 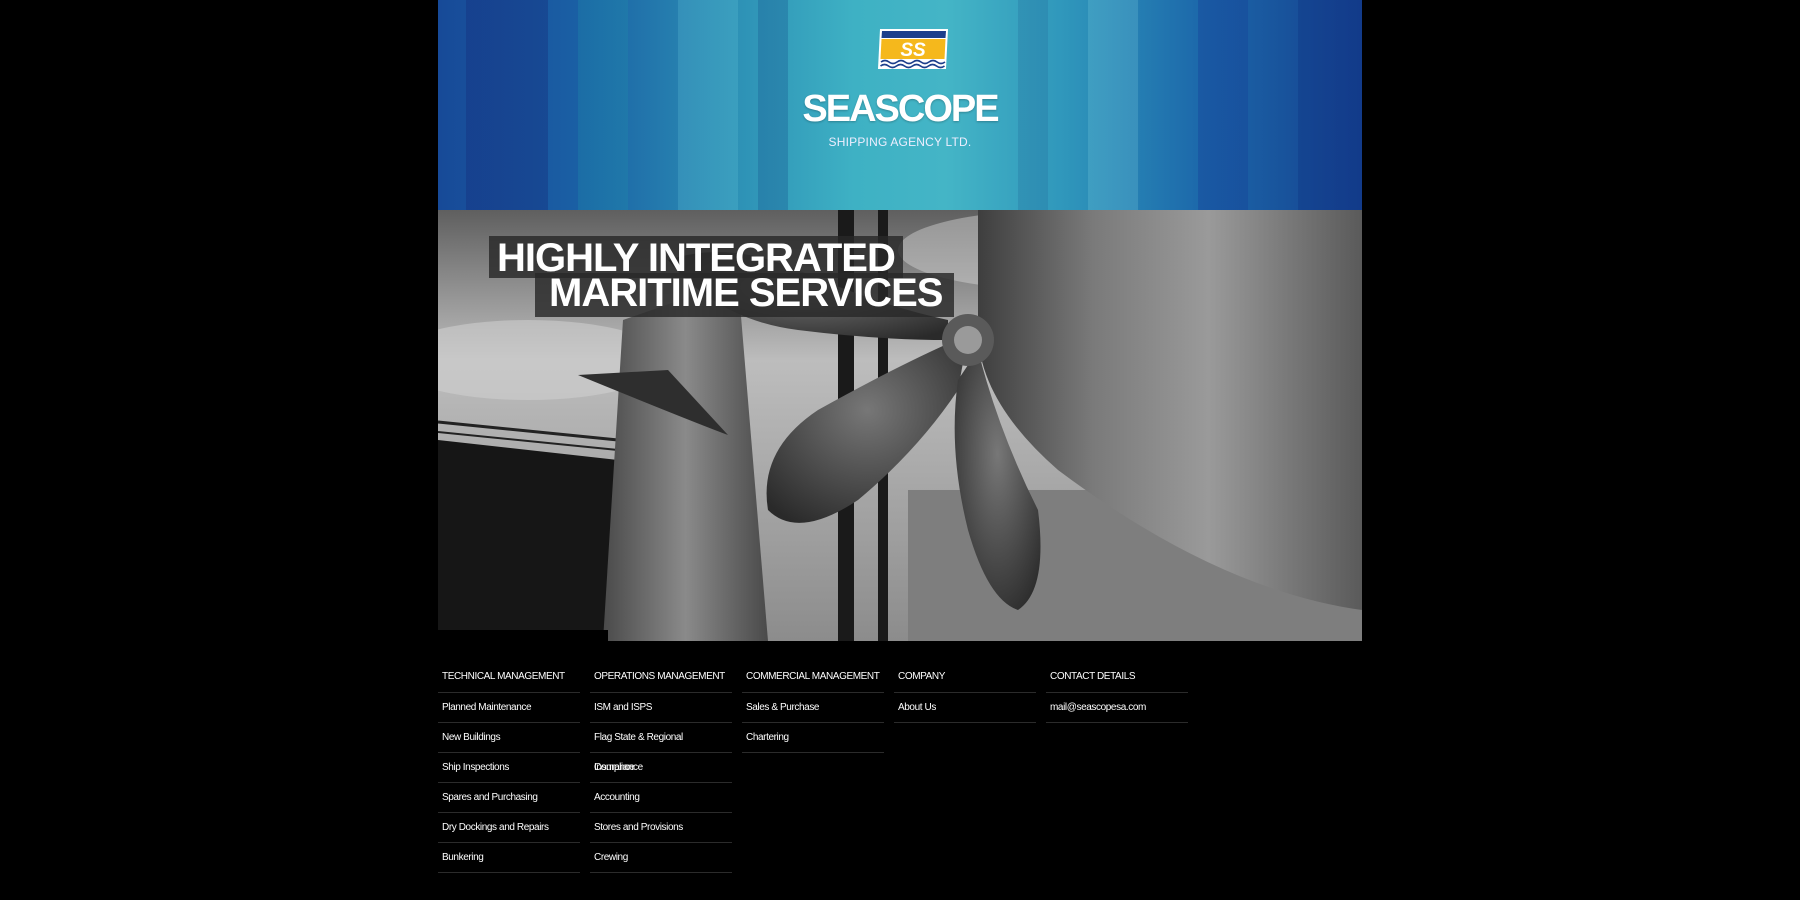 What do you see at coordinates (509, 858) in the screenshot?
I see `nav-link: Bunkering` at bounding box center [509, 858].